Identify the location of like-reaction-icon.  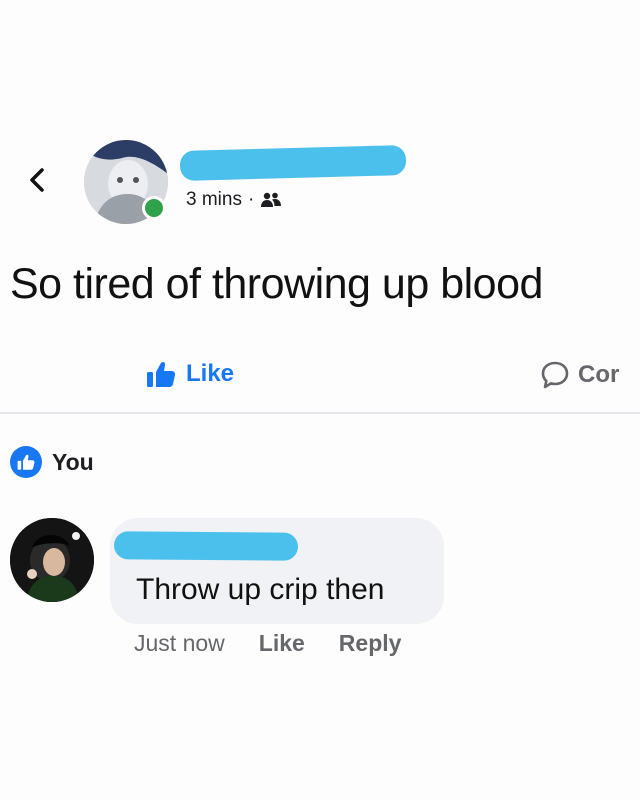
(26, 462).